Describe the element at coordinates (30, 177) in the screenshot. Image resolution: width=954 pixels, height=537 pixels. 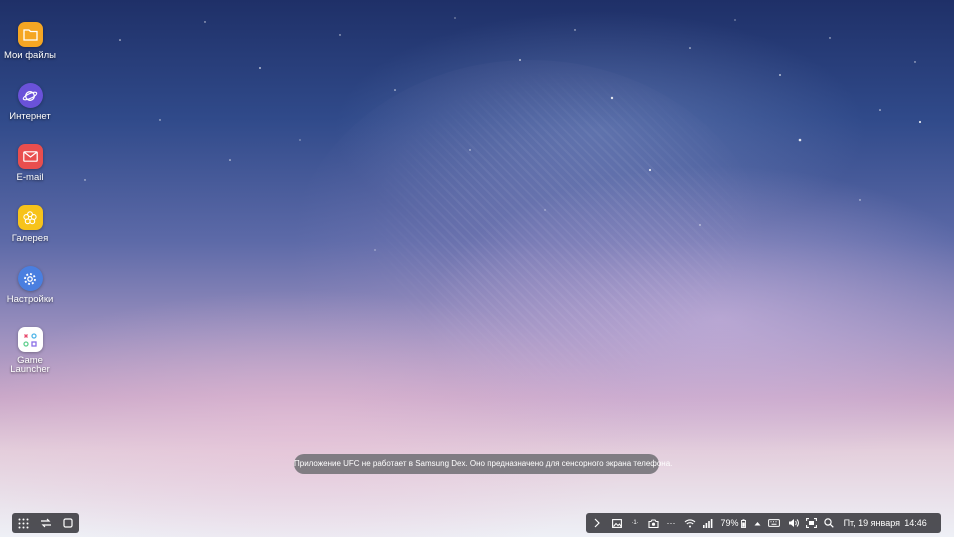
I see `app-label: E-mail` at that location.